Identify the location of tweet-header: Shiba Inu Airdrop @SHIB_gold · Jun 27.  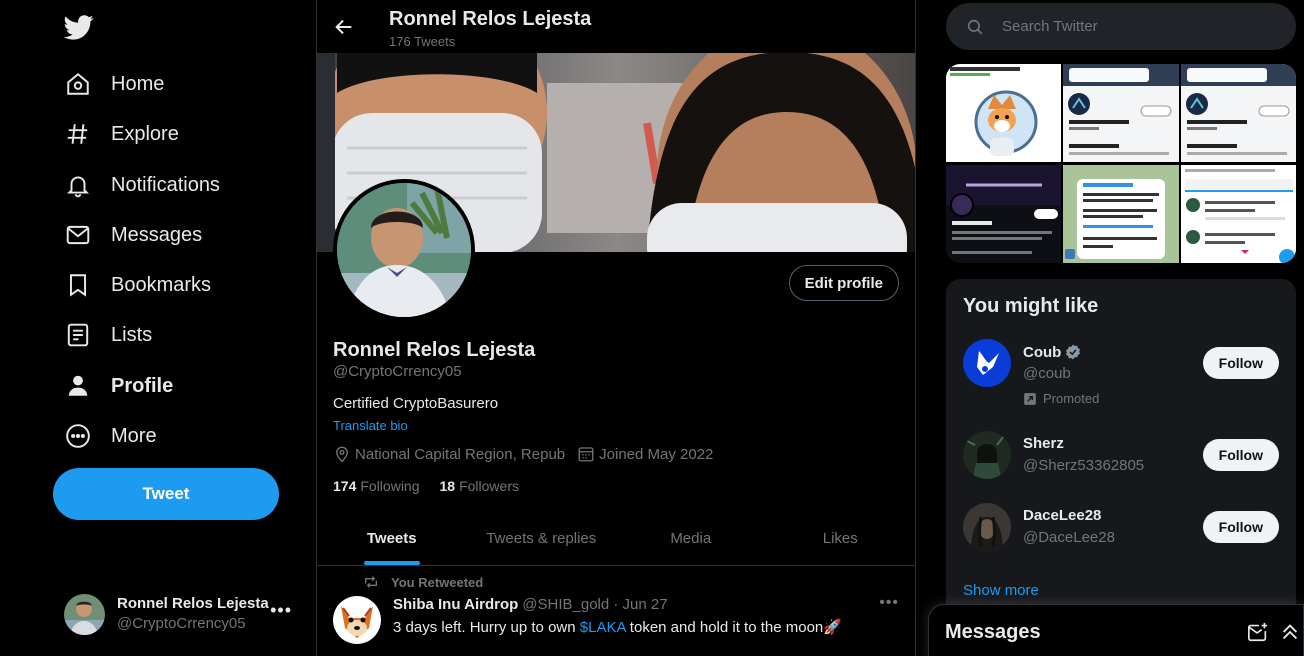
(530, 604).